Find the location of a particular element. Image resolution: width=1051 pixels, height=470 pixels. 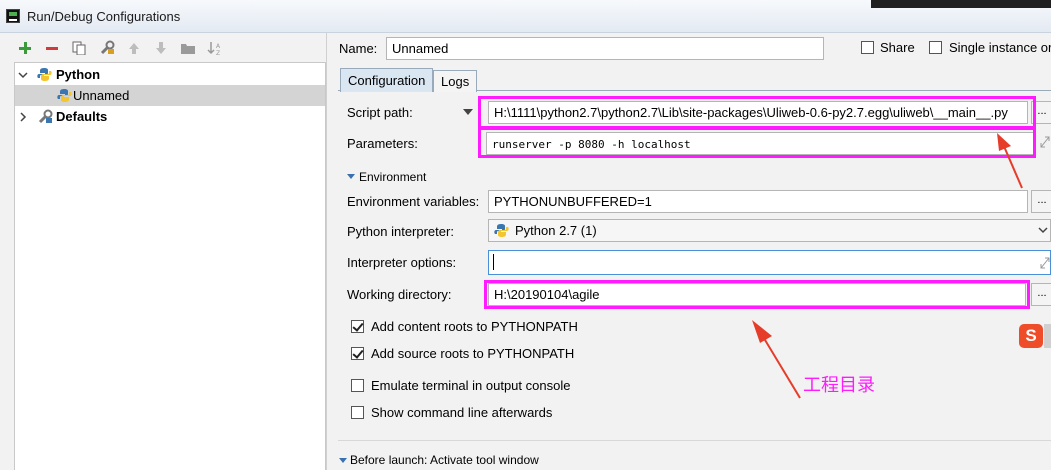

annotation-arrows is located at coordinates (887, 266).